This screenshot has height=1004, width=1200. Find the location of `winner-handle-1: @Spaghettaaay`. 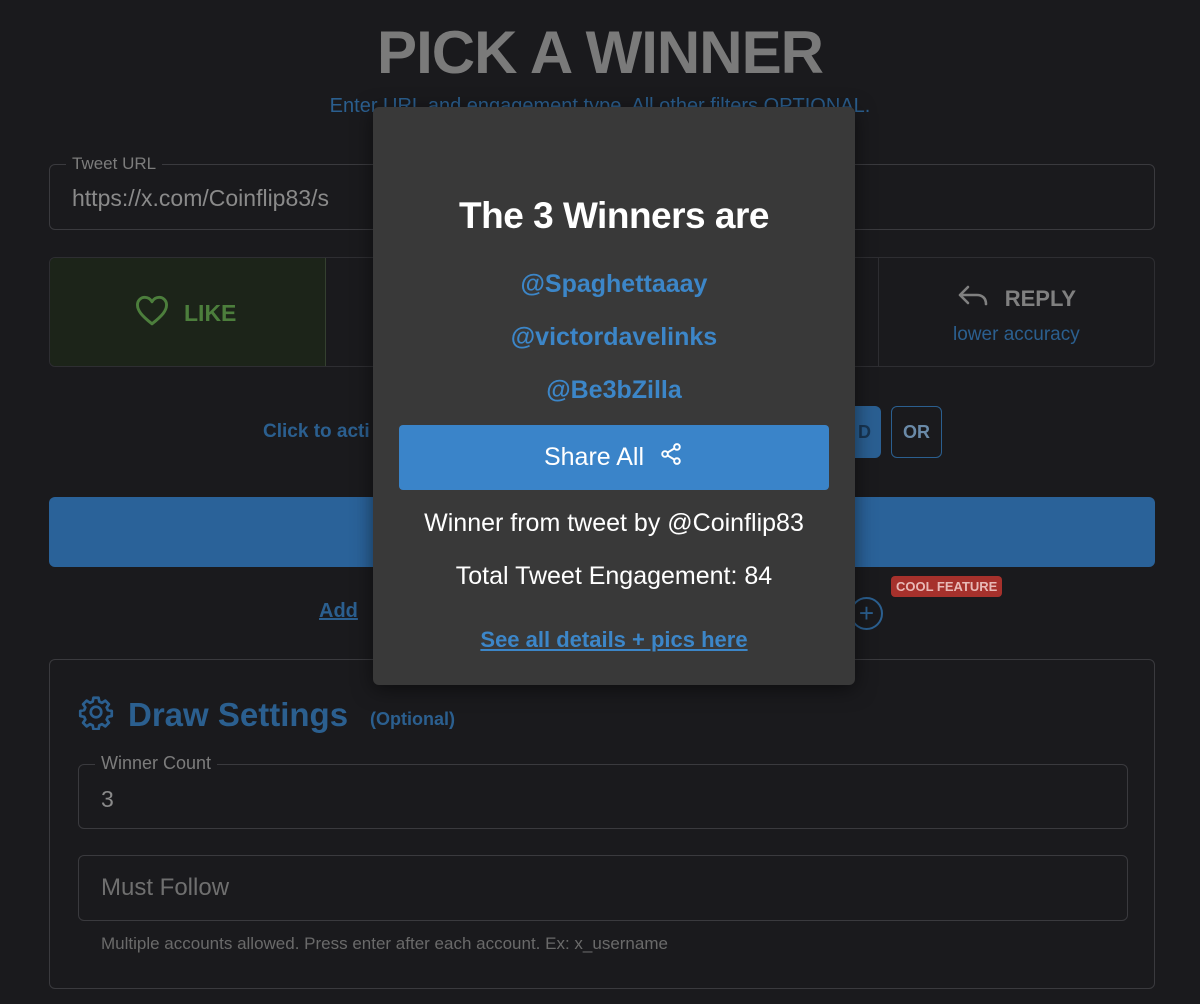

winner-handle-1: @Spaghettaaay is located at coordinates (614, 284).